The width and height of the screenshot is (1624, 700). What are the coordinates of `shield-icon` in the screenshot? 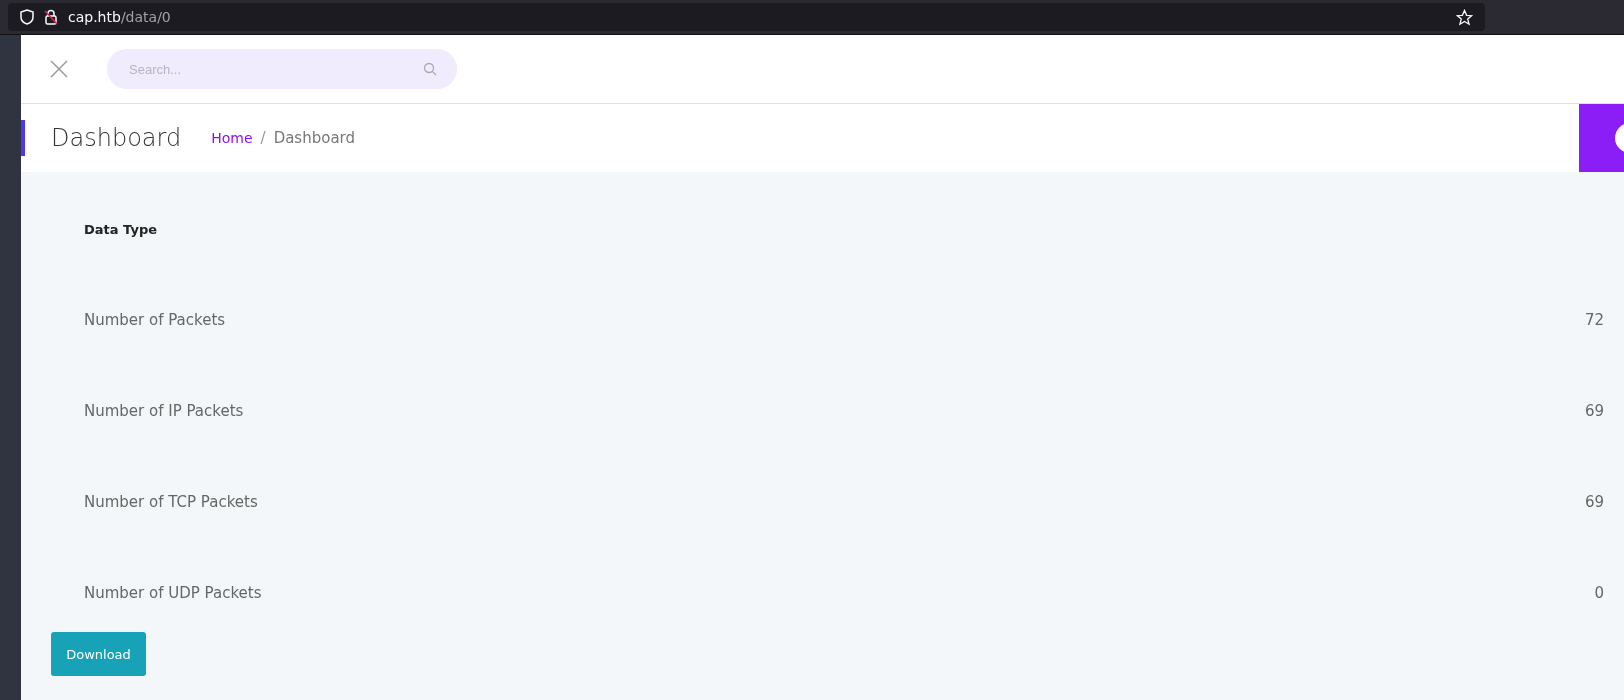 It's located at (27, 17).